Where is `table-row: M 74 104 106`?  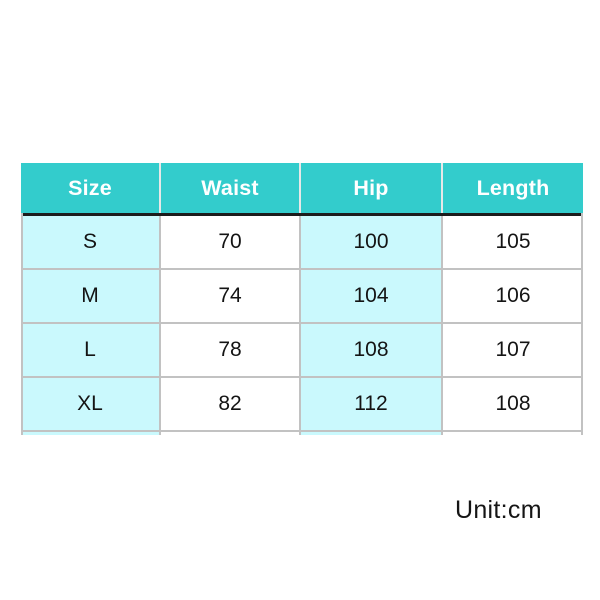
table-row: M 74 104 106 is located at coordinates (302, 296).